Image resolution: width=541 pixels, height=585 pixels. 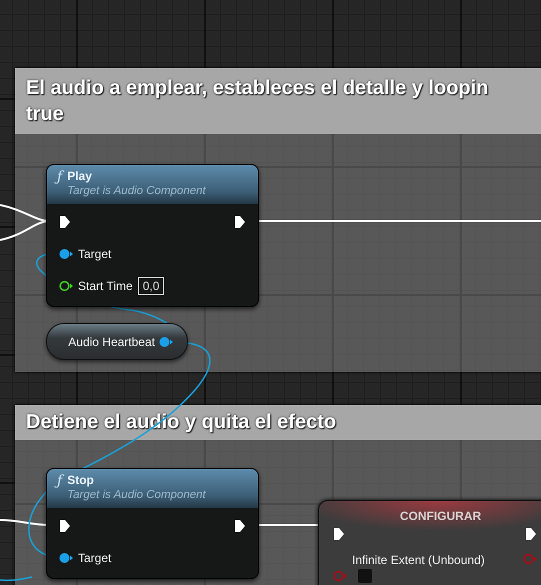 I want to click on comment-title: El audio a emplear, estableces el detalle y loopin, so click(x=257, y=88).